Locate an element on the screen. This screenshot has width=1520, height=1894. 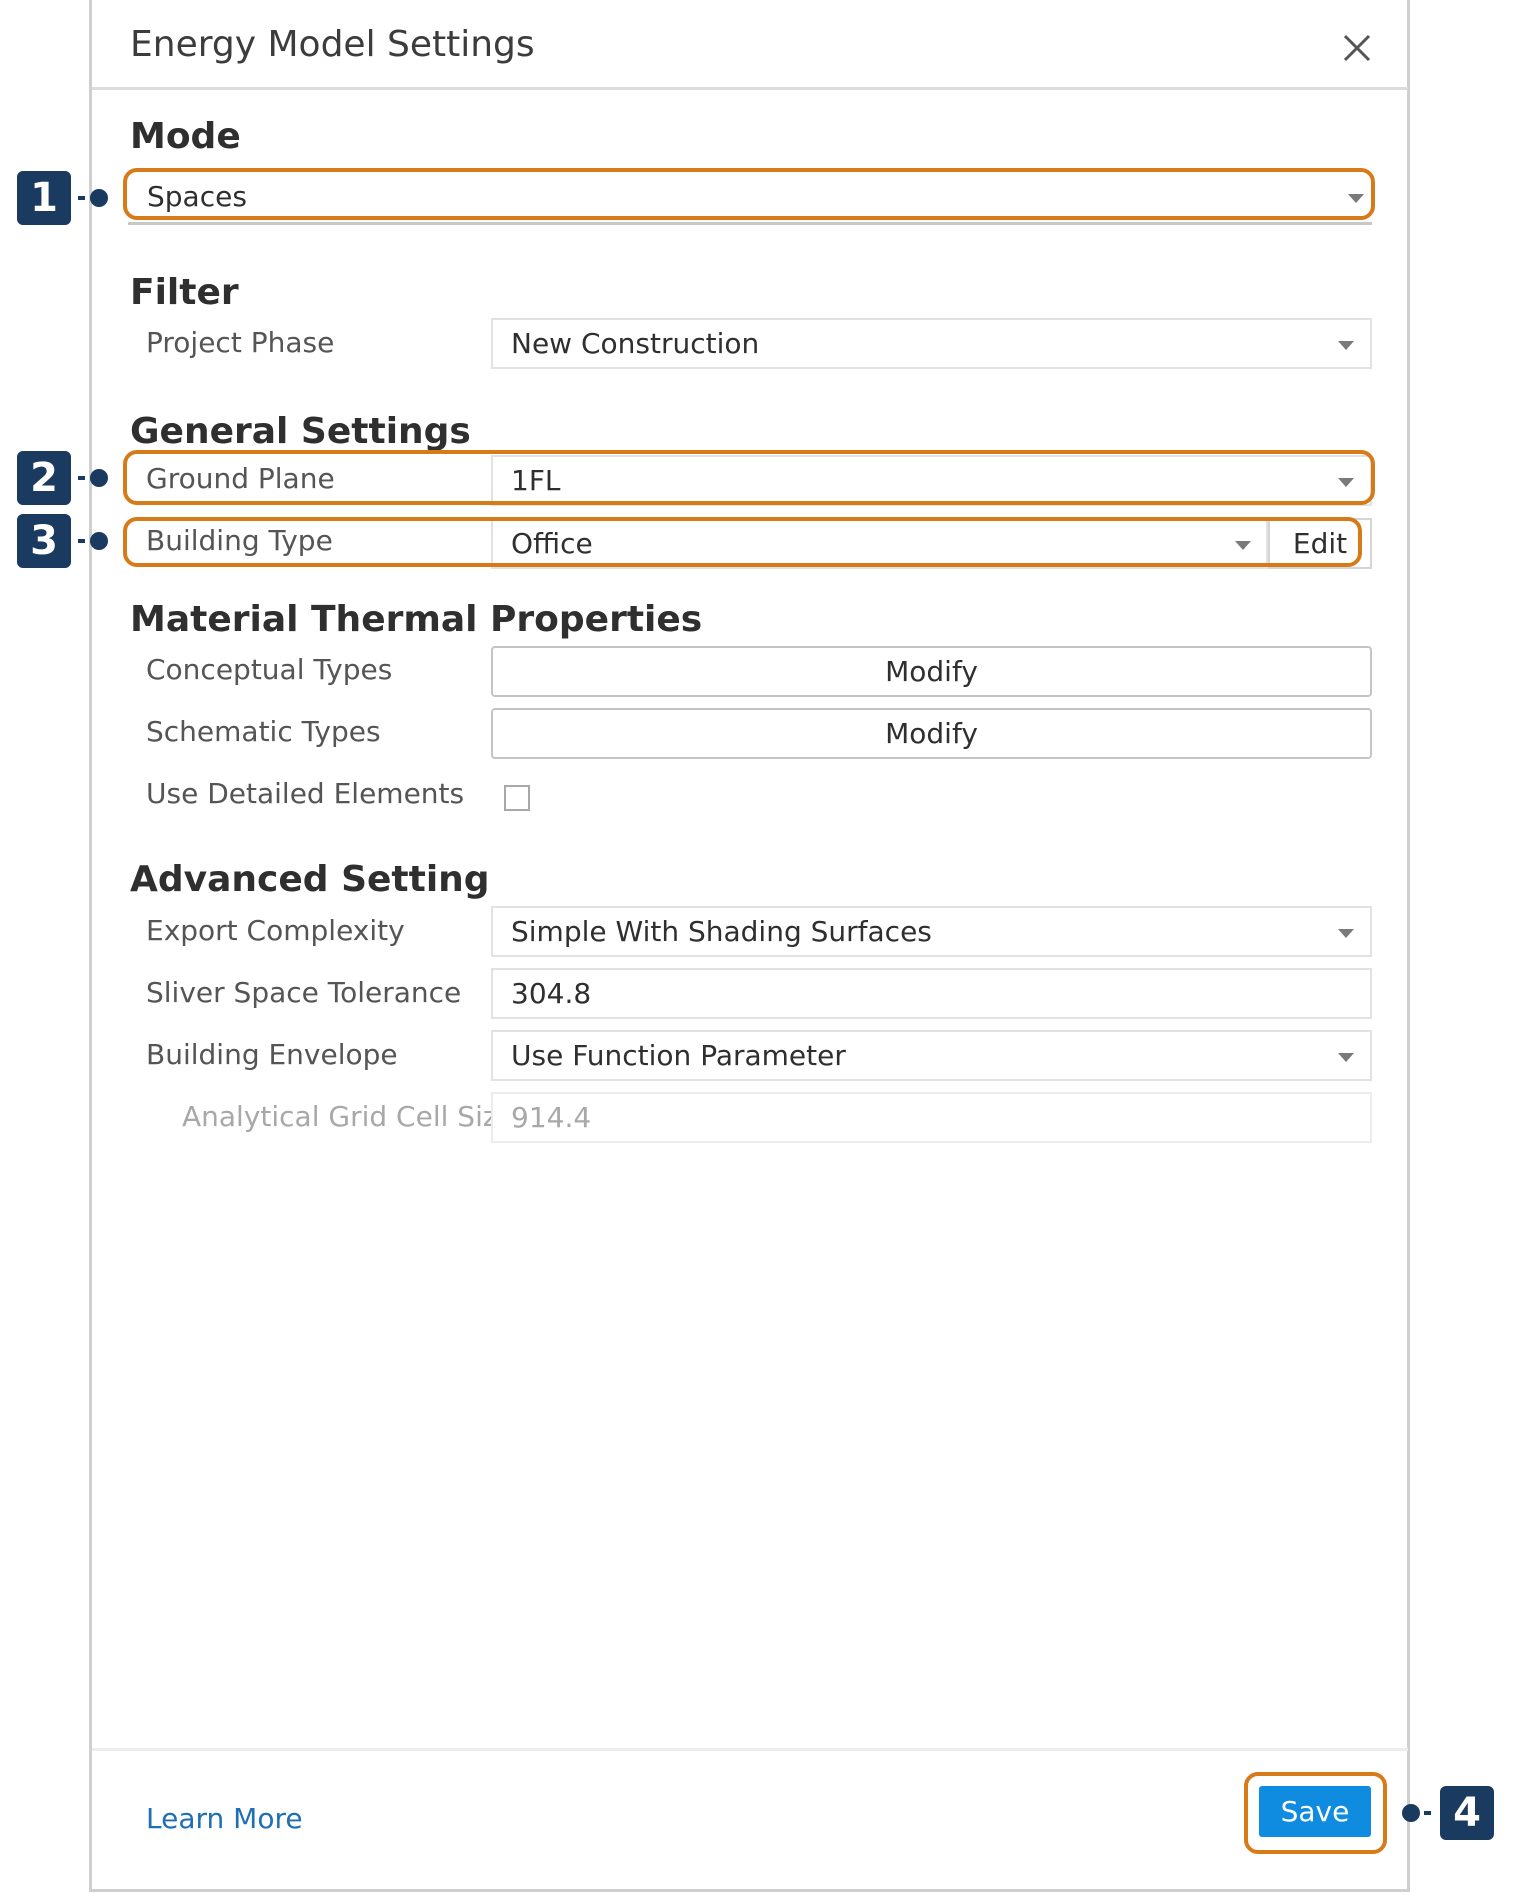
building-envelope-value: Use Function Parameter is located at coordinates (678, 1055).